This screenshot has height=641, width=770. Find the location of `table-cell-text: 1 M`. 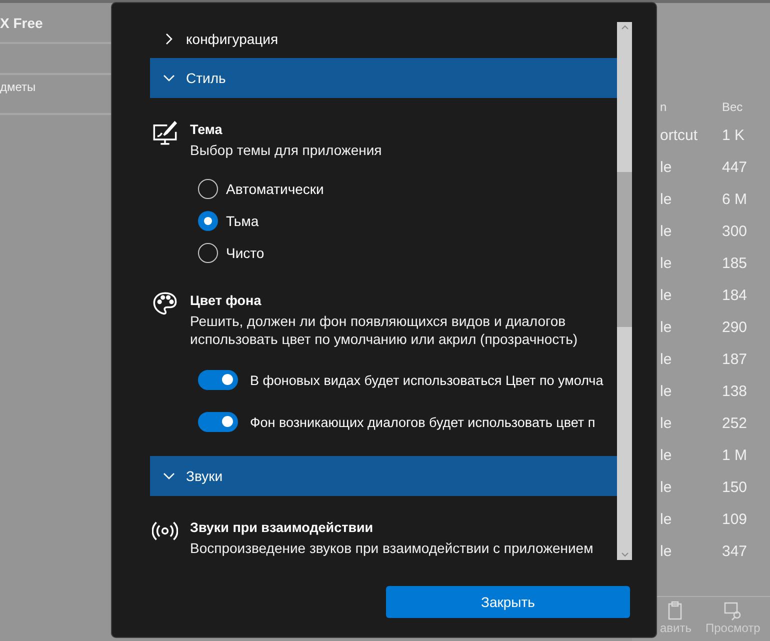

table-cell-text: 1 M is located at coordinates (735, 455).